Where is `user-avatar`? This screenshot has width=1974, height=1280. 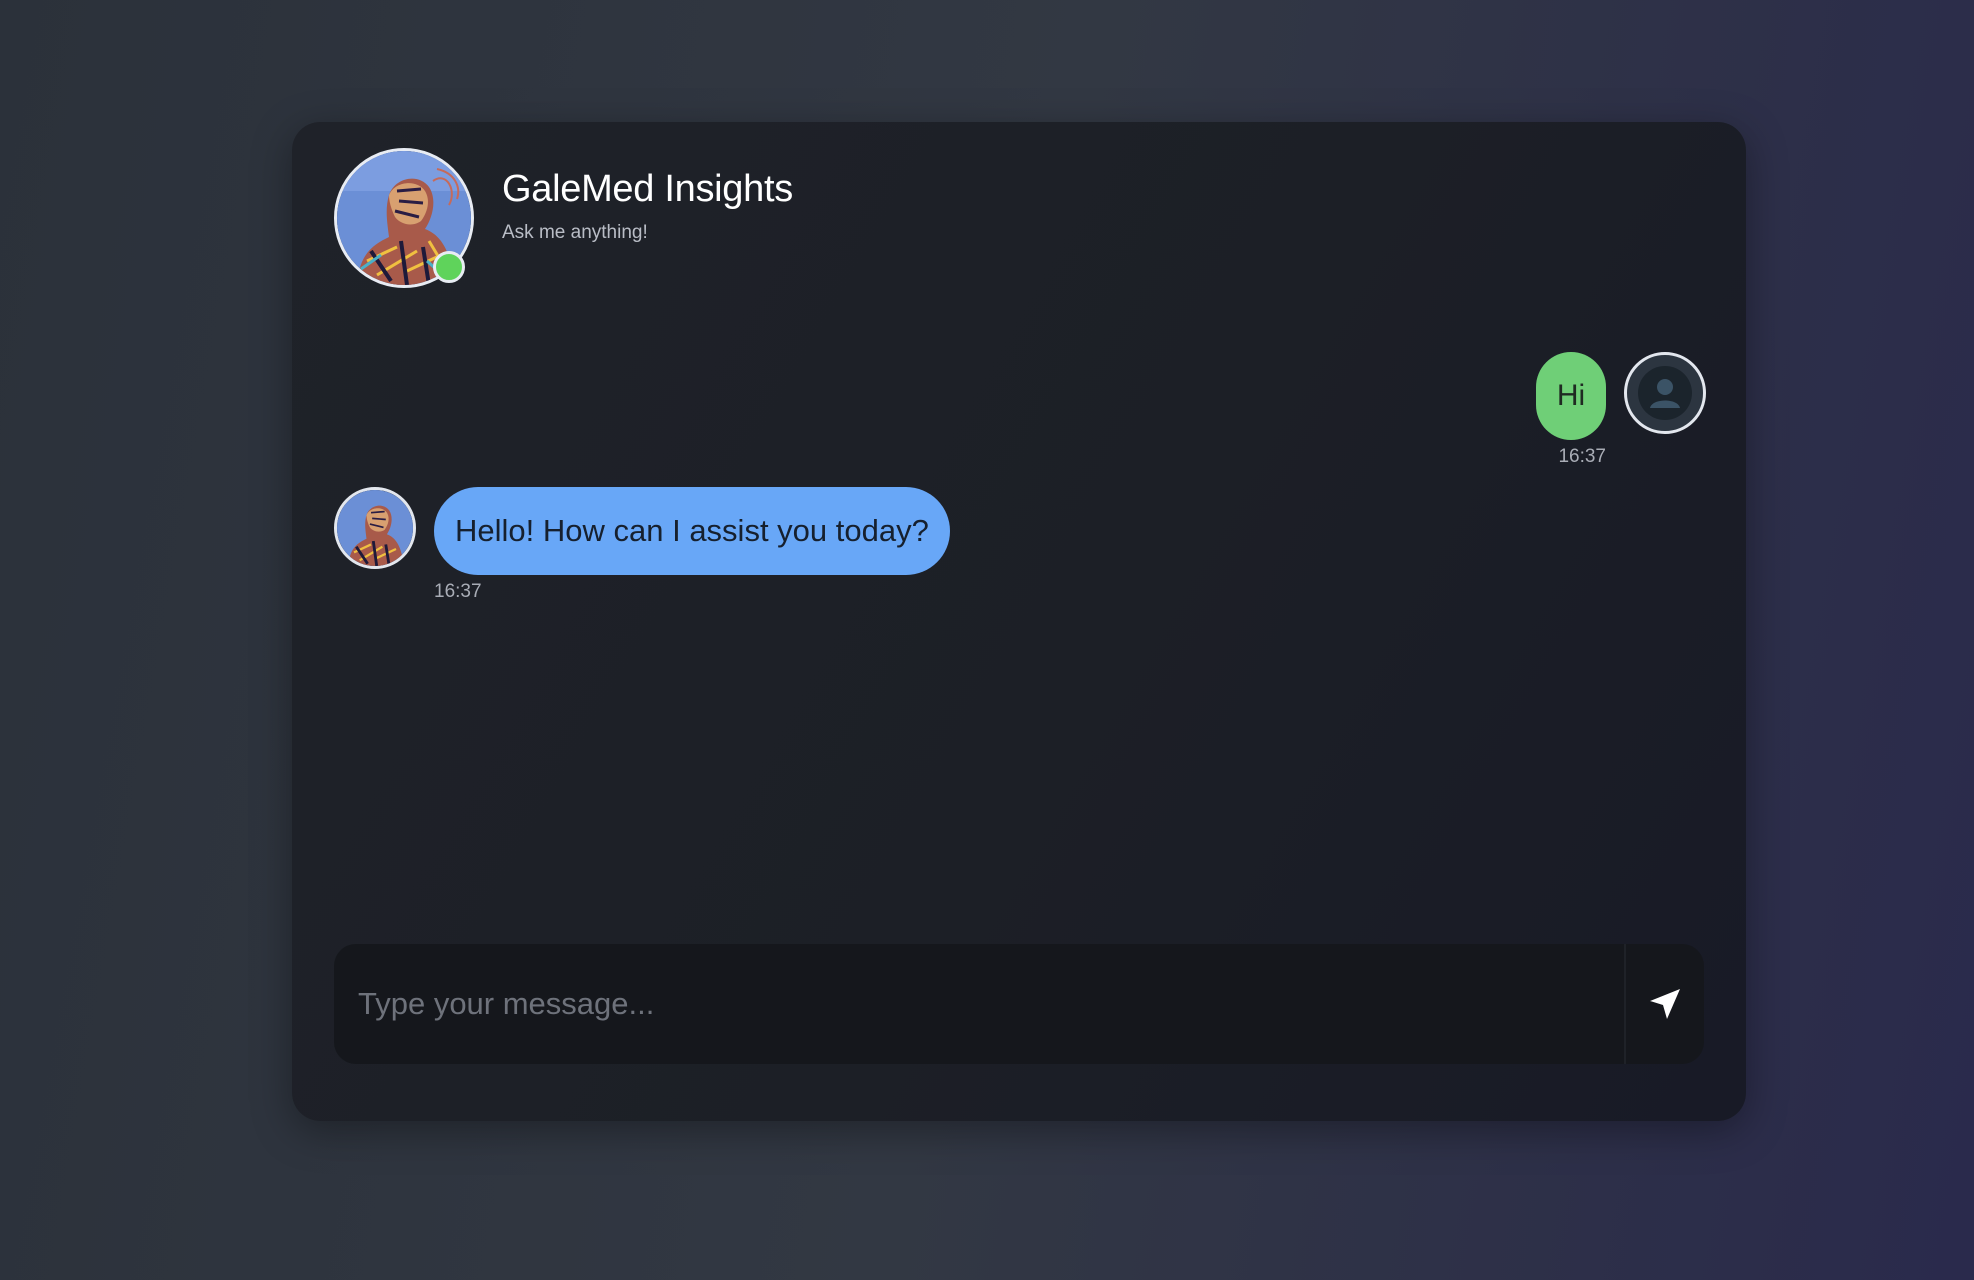 user-avatar is located at coordinates (1665, 393).